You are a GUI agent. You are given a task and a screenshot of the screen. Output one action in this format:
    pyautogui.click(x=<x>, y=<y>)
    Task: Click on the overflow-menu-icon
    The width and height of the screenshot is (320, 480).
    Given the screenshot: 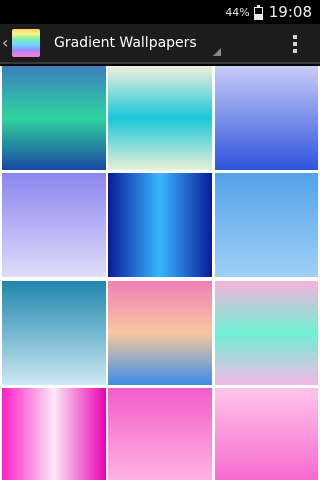 What is the action you would take?
    pyautogui.click(x=295, y=44)
    